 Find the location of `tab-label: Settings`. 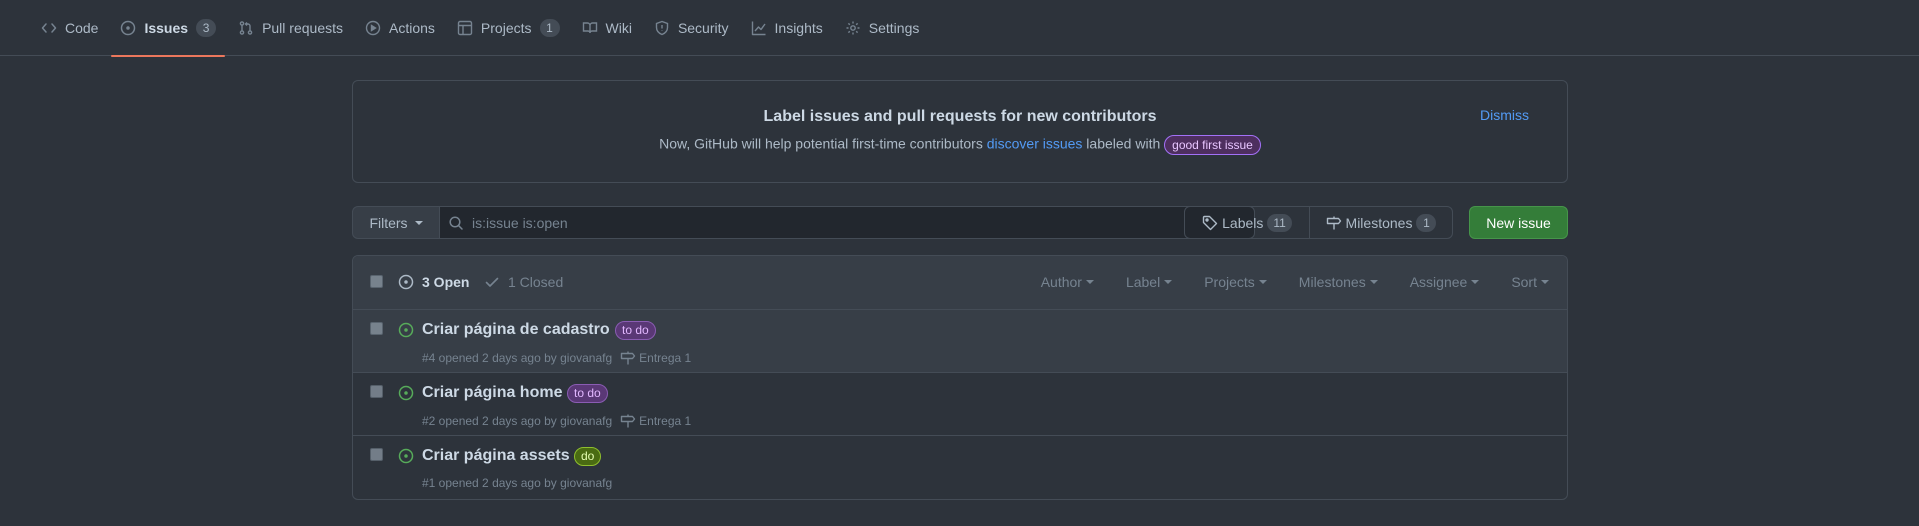

tab-label: Settings is located at coordinates (894, 27).